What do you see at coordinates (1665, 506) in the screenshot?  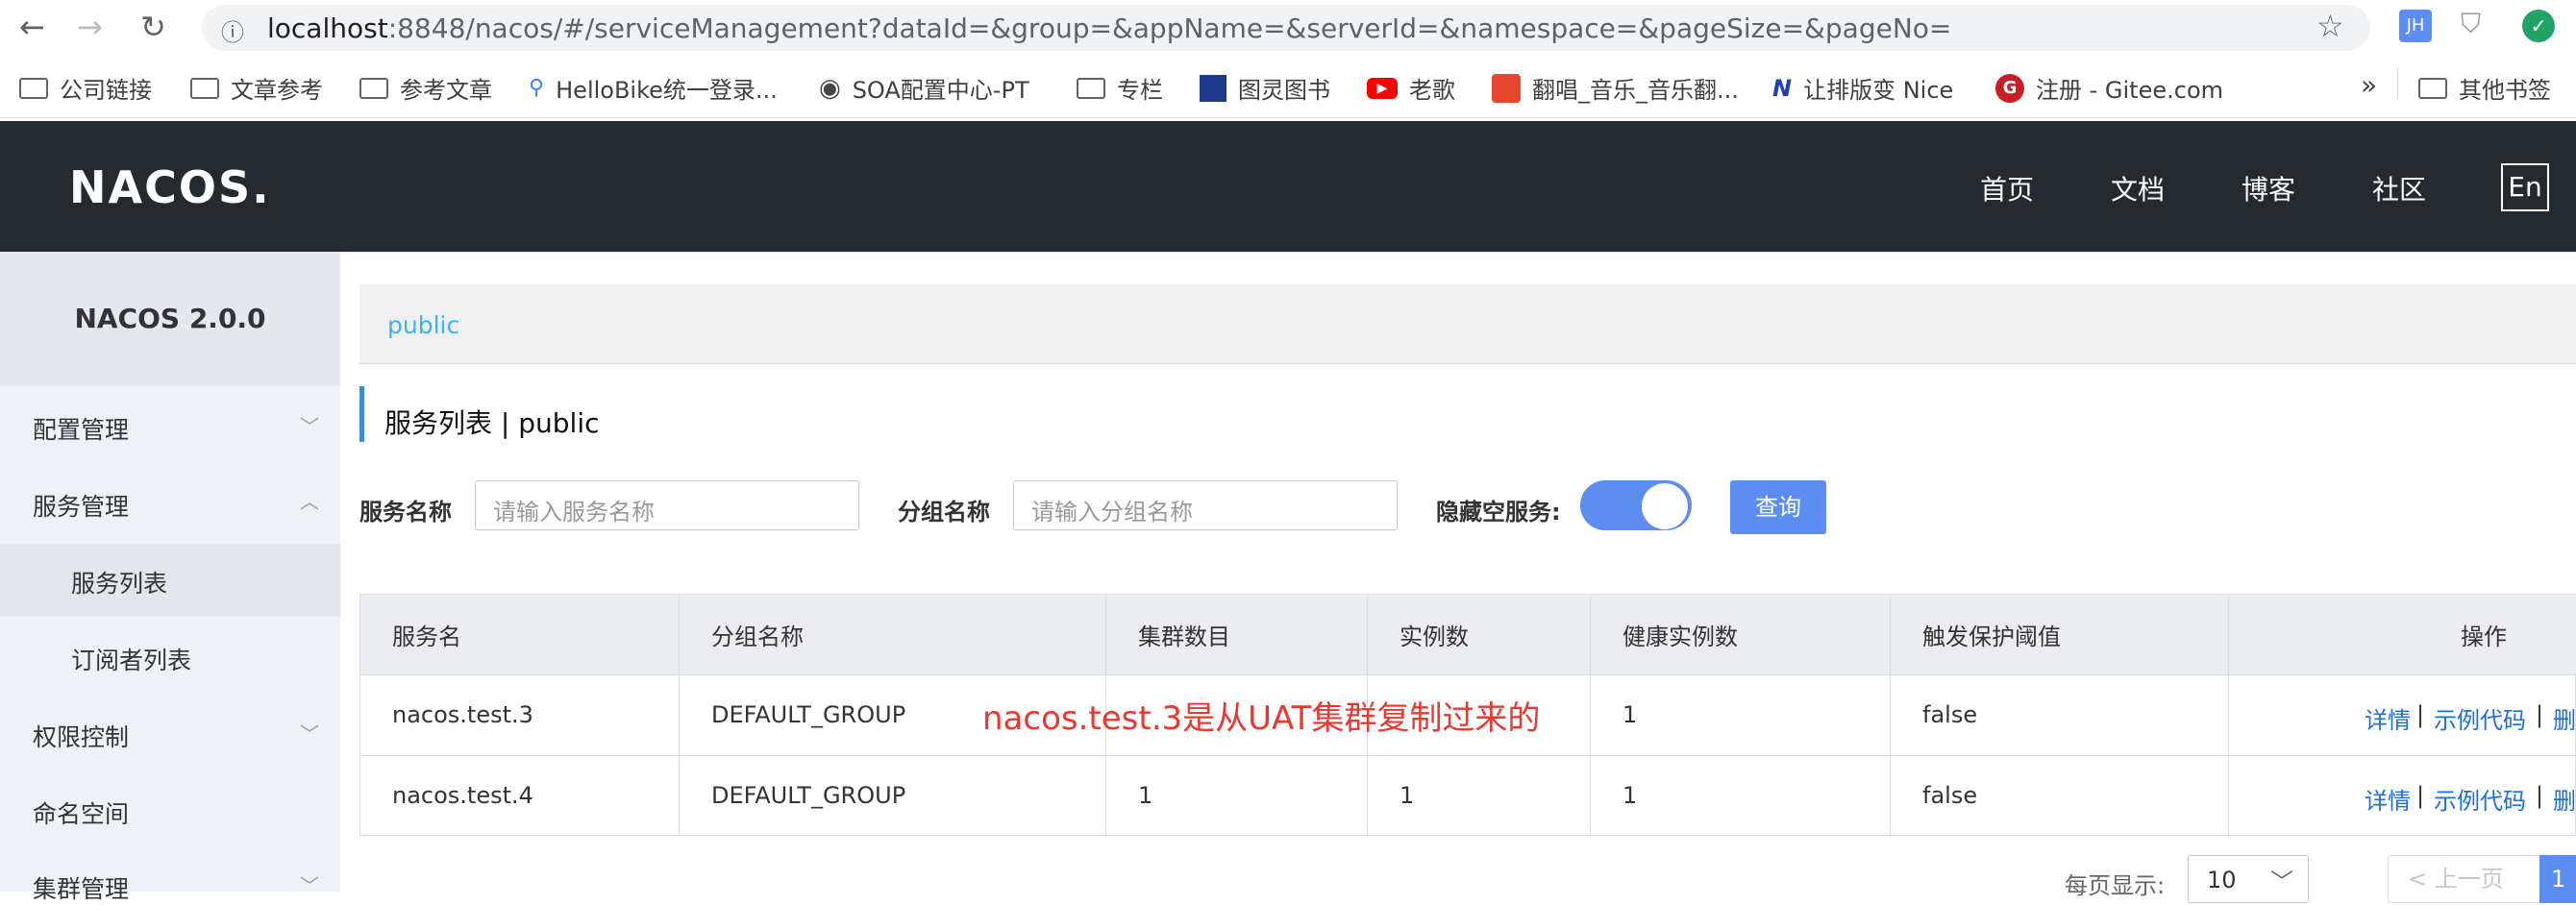 I see `toggle-knob` at bounding box center [1665, 506].